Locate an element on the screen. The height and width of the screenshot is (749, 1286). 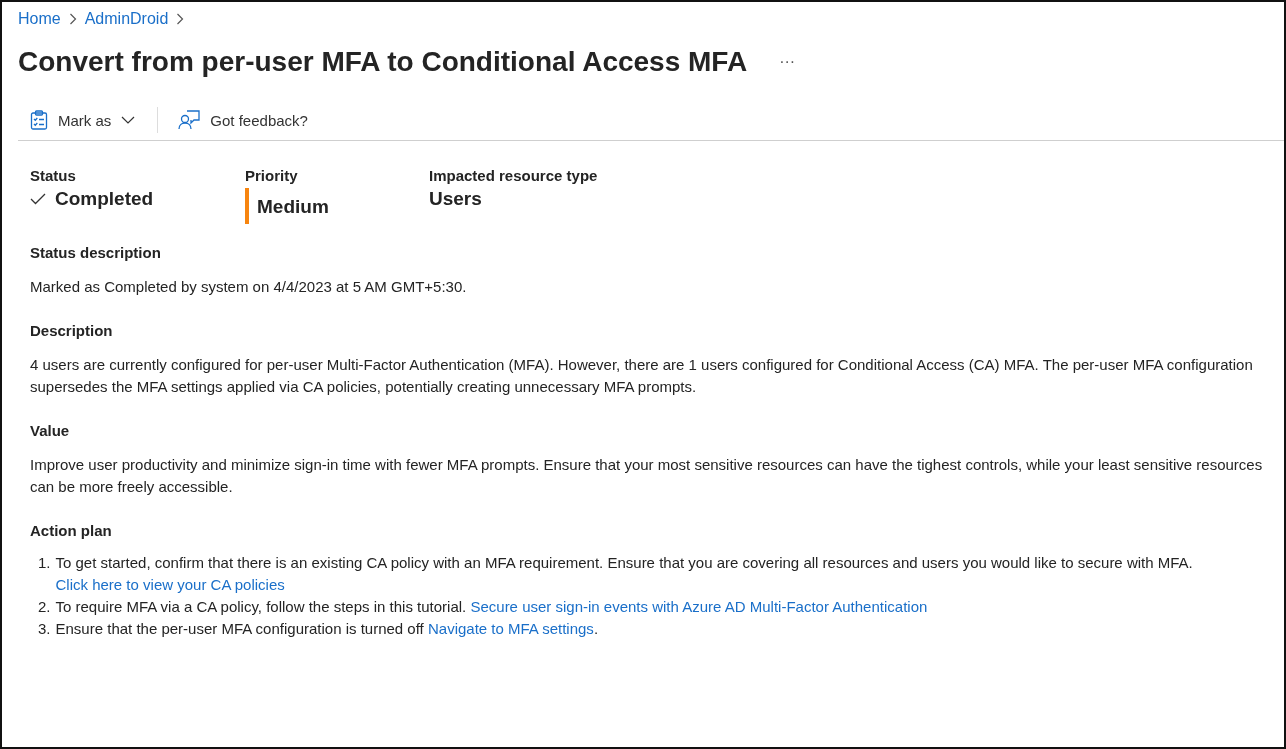
section-heading: Action plan is located at coordinates (71, 530).